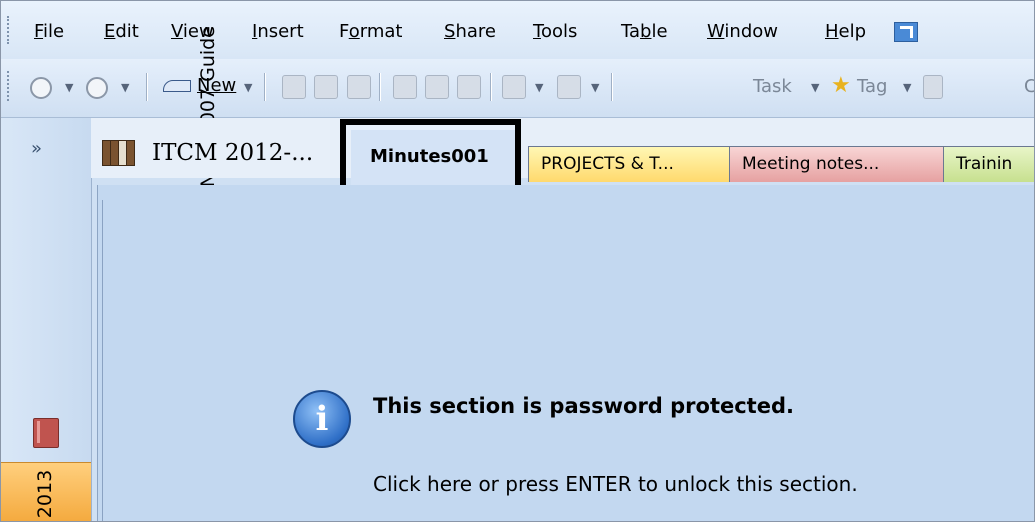  Describe the element at coordinates (435, 157) in the screenshot. I see `tab-minutes001: Minutes001` at that location.